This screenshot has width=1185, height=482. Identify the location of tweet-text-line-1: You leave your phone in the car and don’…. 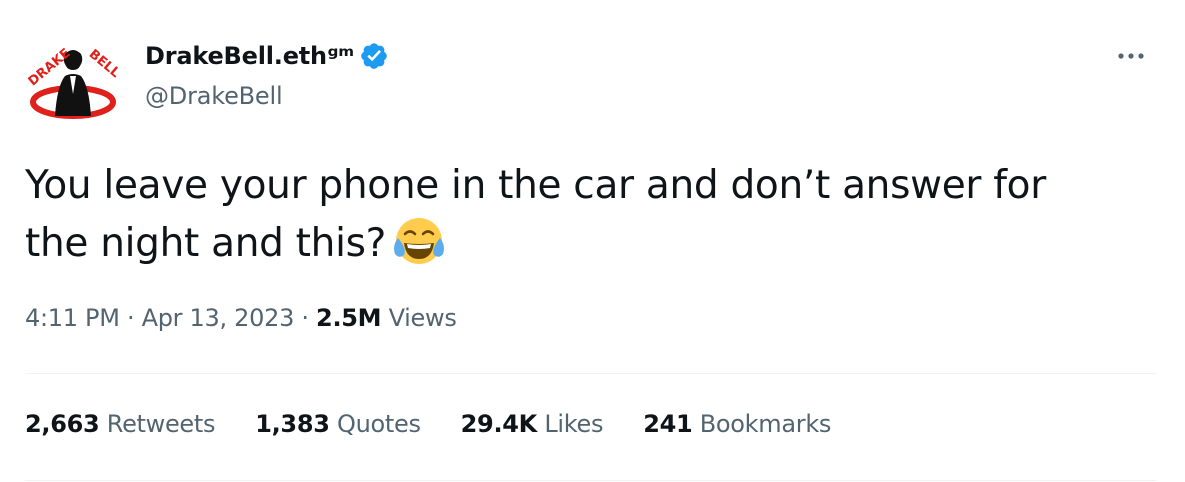
(535, 185).